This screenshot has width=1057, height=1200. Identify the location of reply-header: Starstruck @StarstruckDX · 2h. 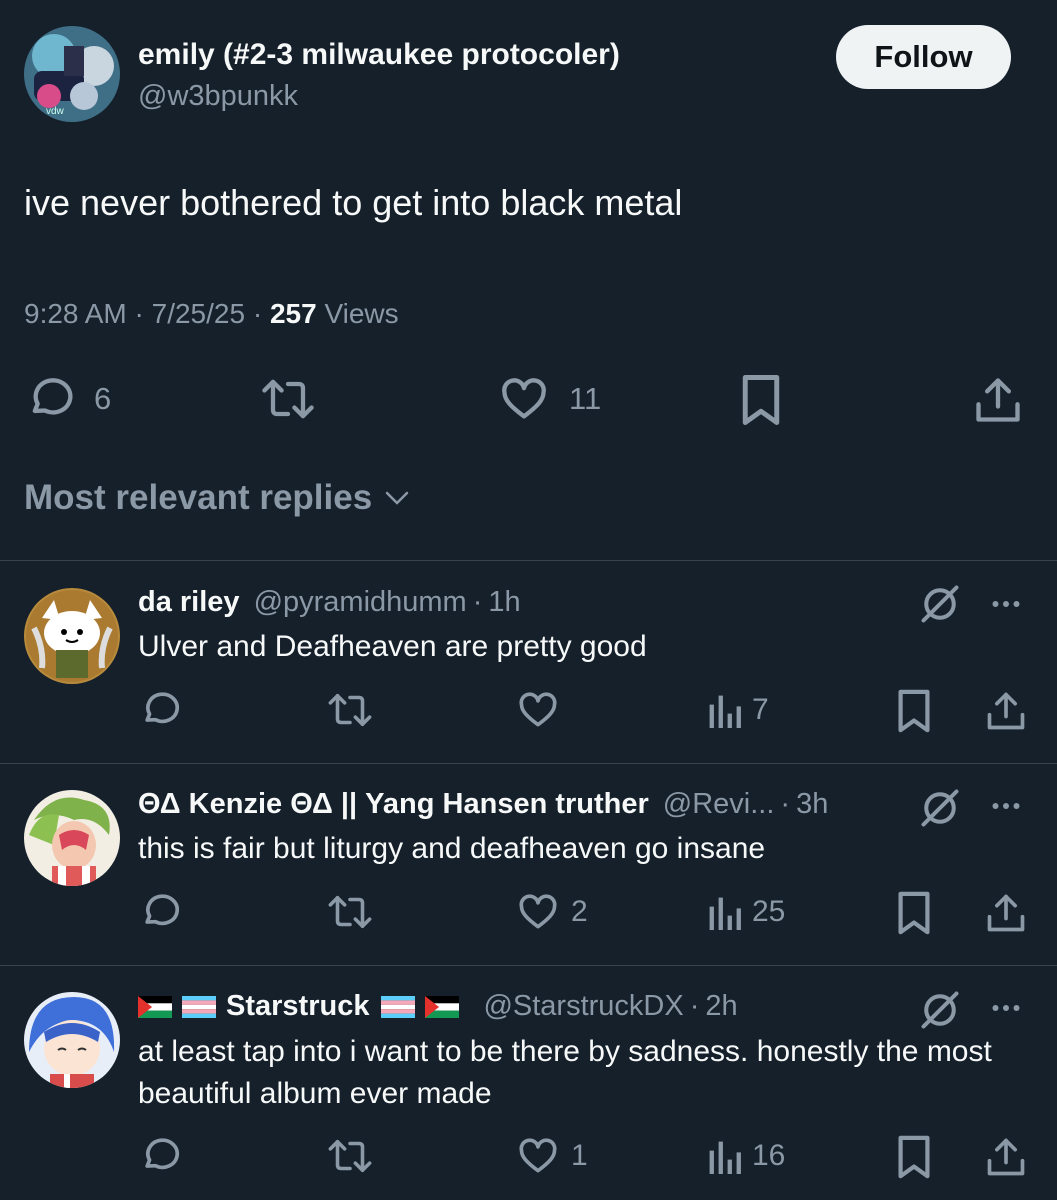
(438, 1006).